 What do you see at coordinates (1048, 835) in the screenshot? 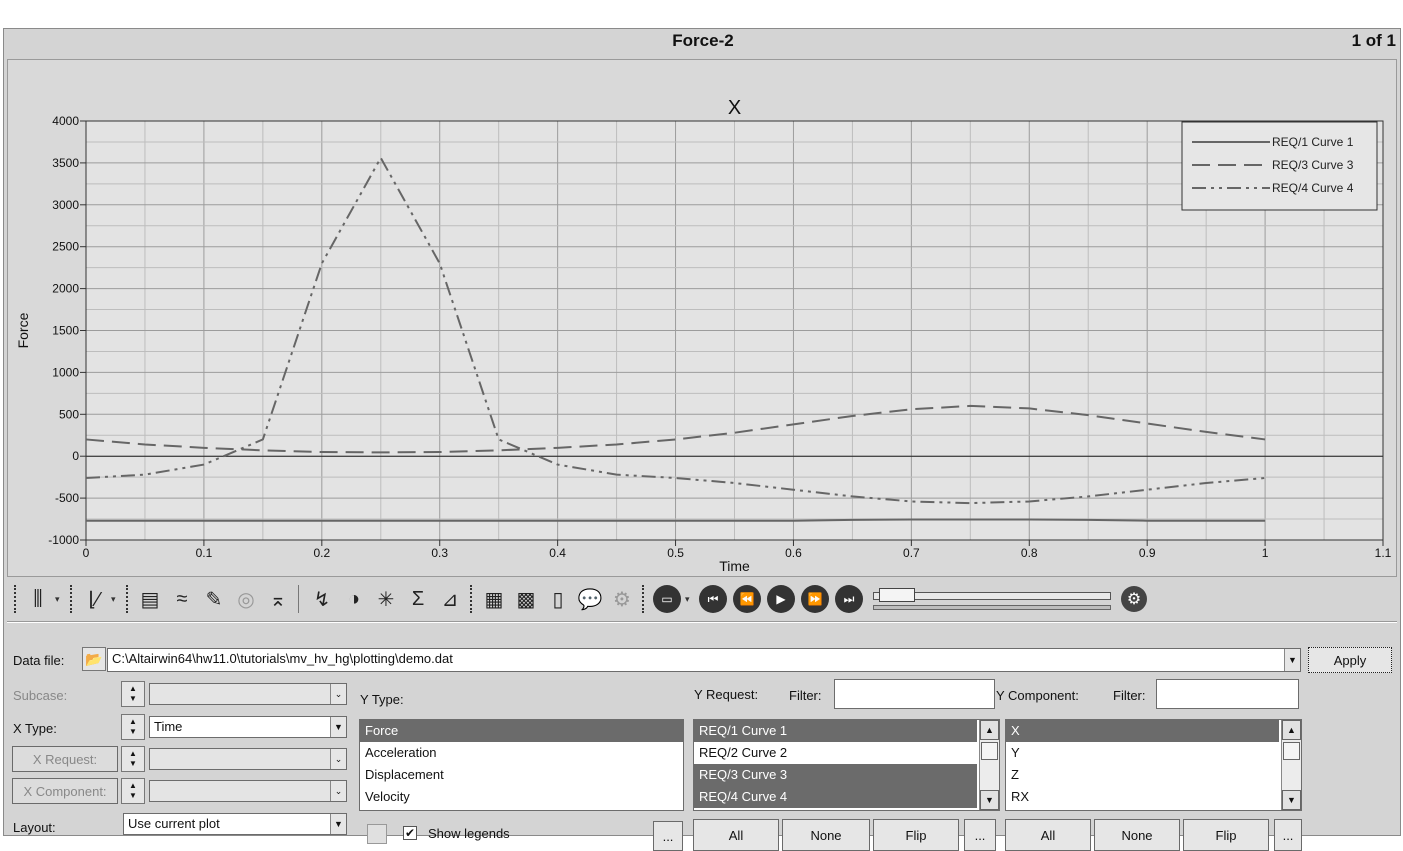
I see `y-component-all-button: All` at bounding box center [1048, 835].